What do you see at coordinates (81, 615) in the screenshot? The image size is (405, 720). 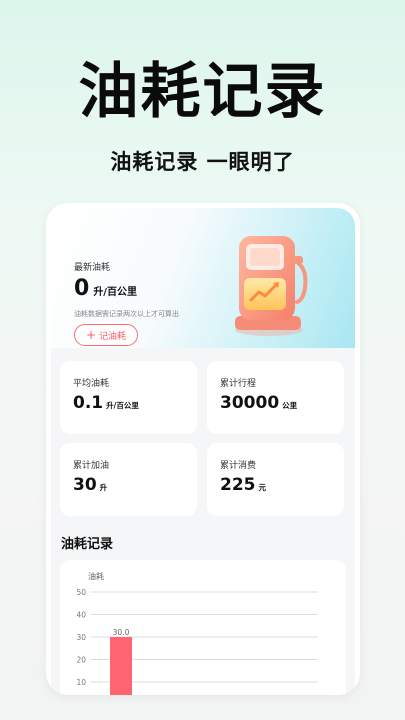 I see `y-tick-label: 40` at bounding box center [81, 615].